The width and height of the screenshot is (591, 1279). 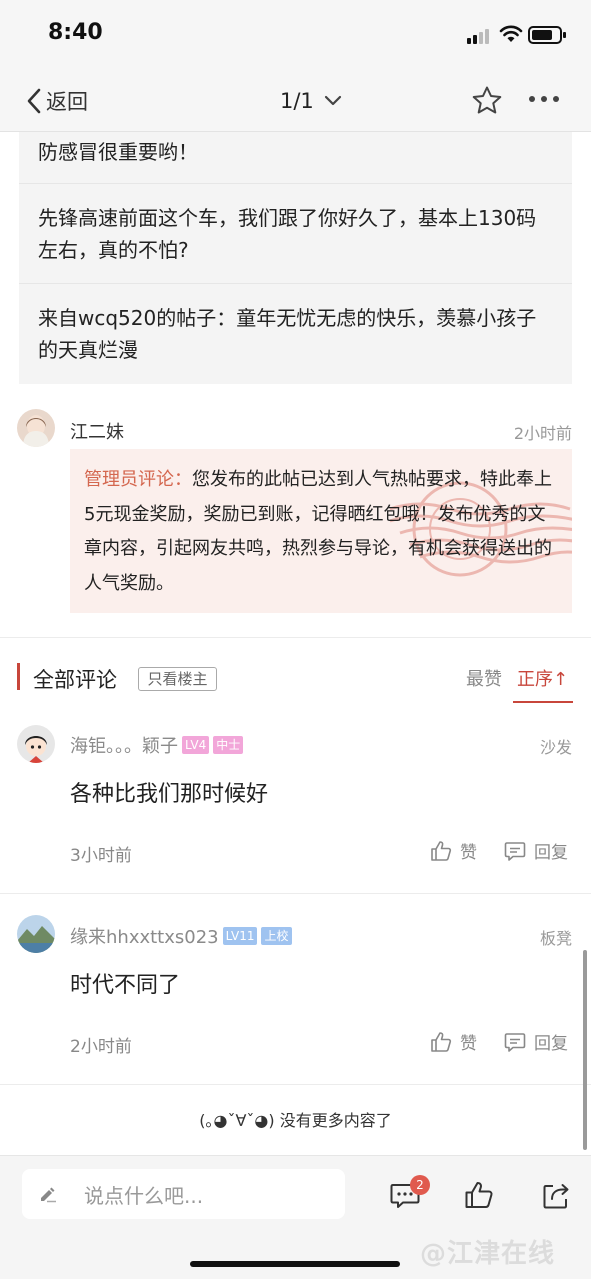 I want to click on nav-bar: 返回 1/1, so click(x=295, y=101).